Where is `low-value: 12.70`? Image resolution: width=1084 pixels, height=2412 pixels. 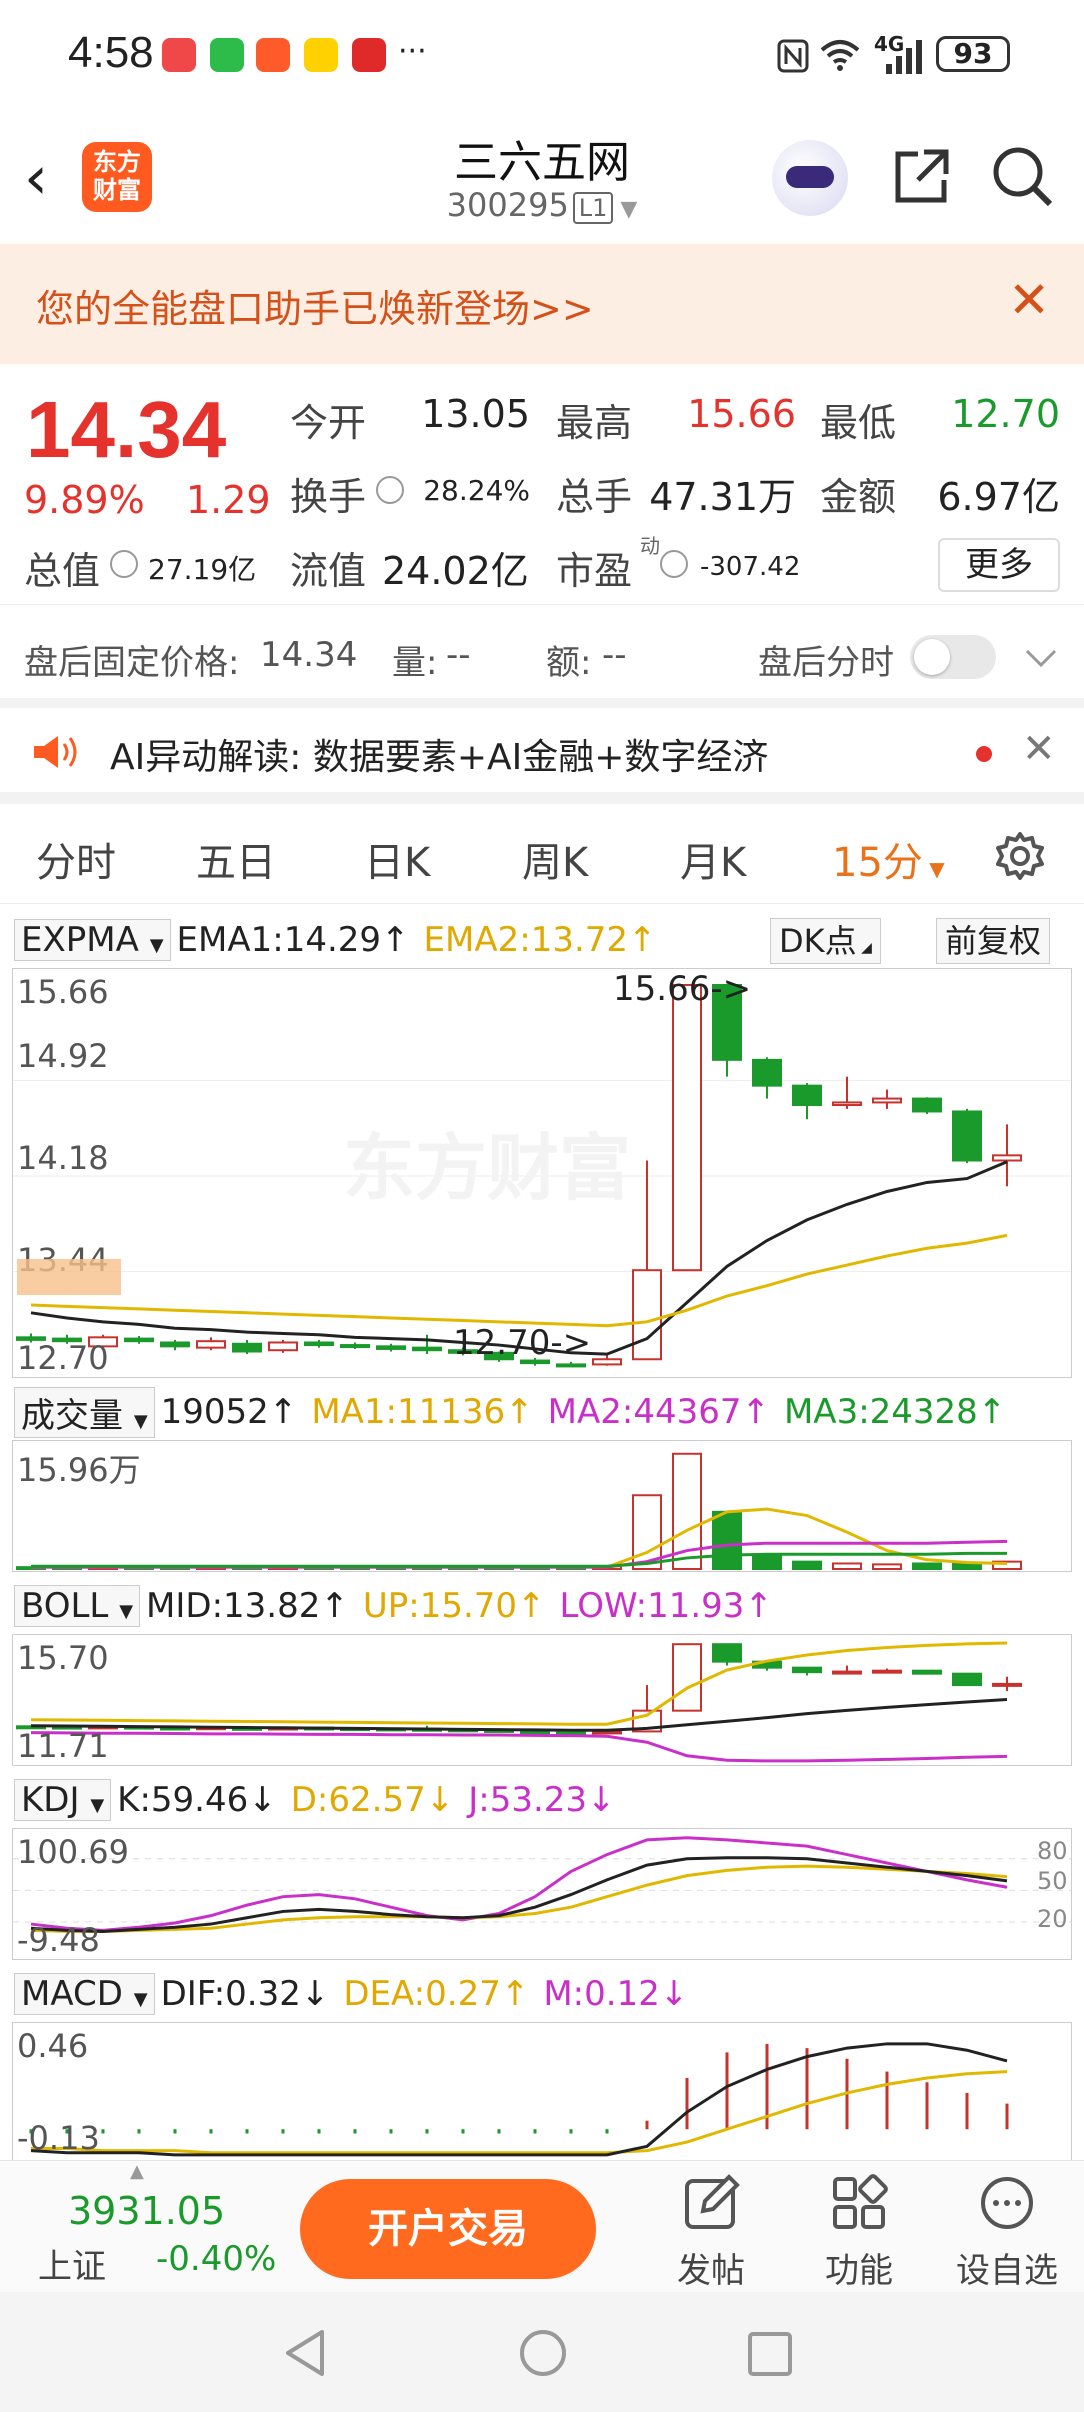
low-value: 12.70 is located at coordinates (1005, 414).